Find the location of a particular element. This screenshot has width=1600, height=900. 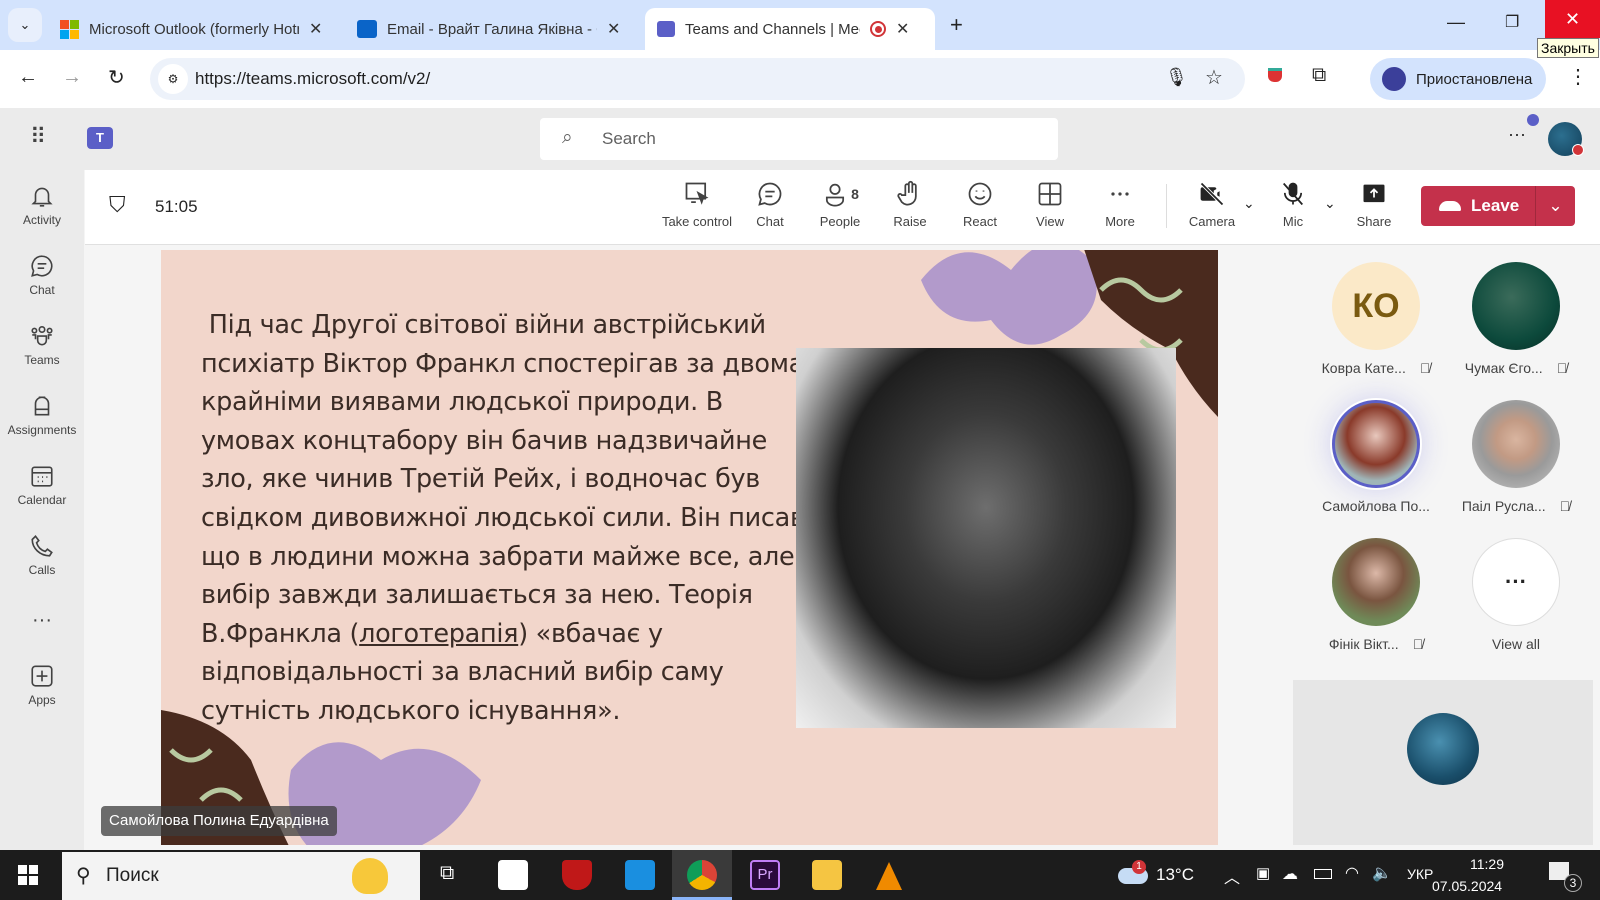

file-explorer-icon is located at coordinates (827, 875).